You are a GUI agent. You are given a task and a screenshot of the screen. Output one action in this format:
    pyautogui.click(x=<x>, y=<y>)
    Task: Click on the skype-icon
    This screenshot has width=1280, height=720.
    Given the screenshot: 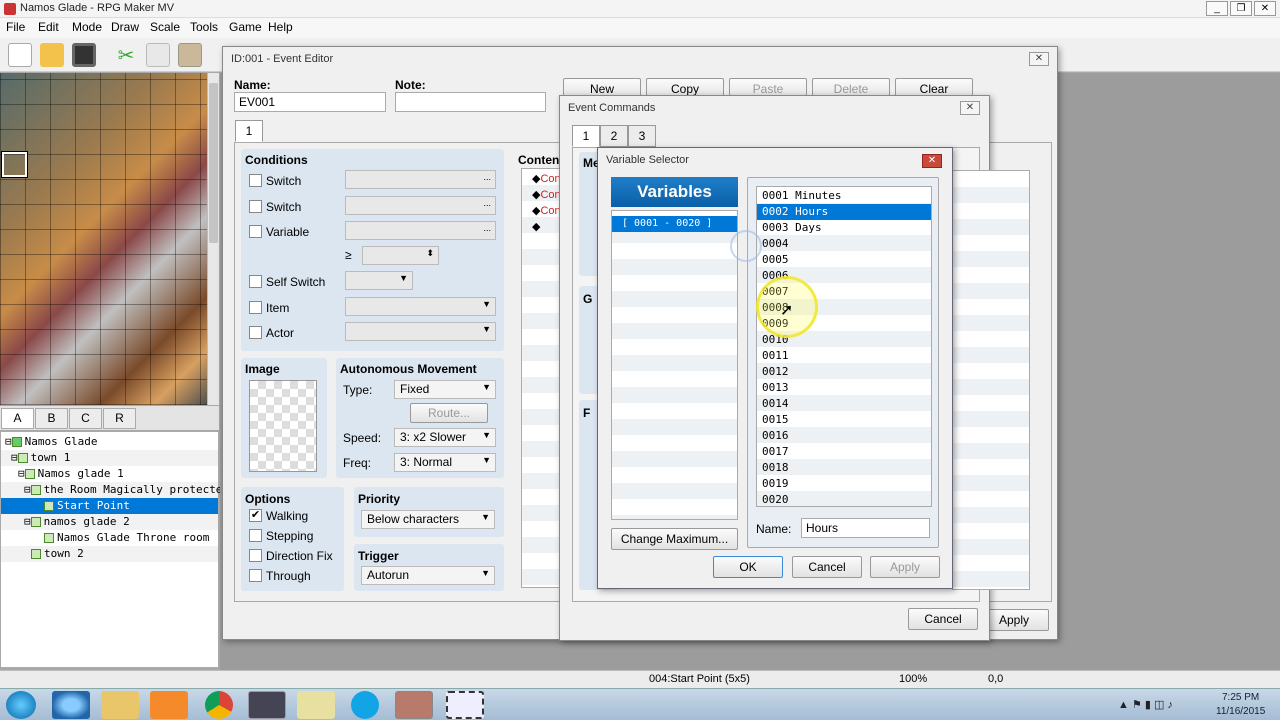 What is the action you would take?
    pyautogui.click(x=365, y=705)
    